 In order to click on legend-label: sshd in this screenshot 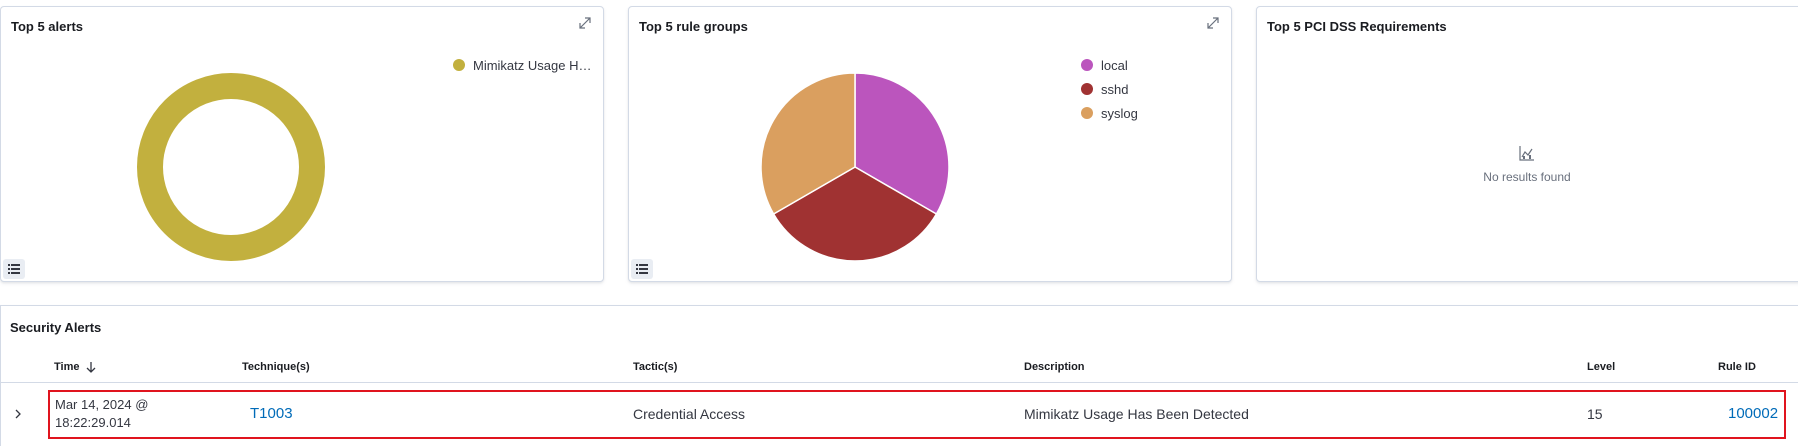, I will do `click(1115, 89)`.